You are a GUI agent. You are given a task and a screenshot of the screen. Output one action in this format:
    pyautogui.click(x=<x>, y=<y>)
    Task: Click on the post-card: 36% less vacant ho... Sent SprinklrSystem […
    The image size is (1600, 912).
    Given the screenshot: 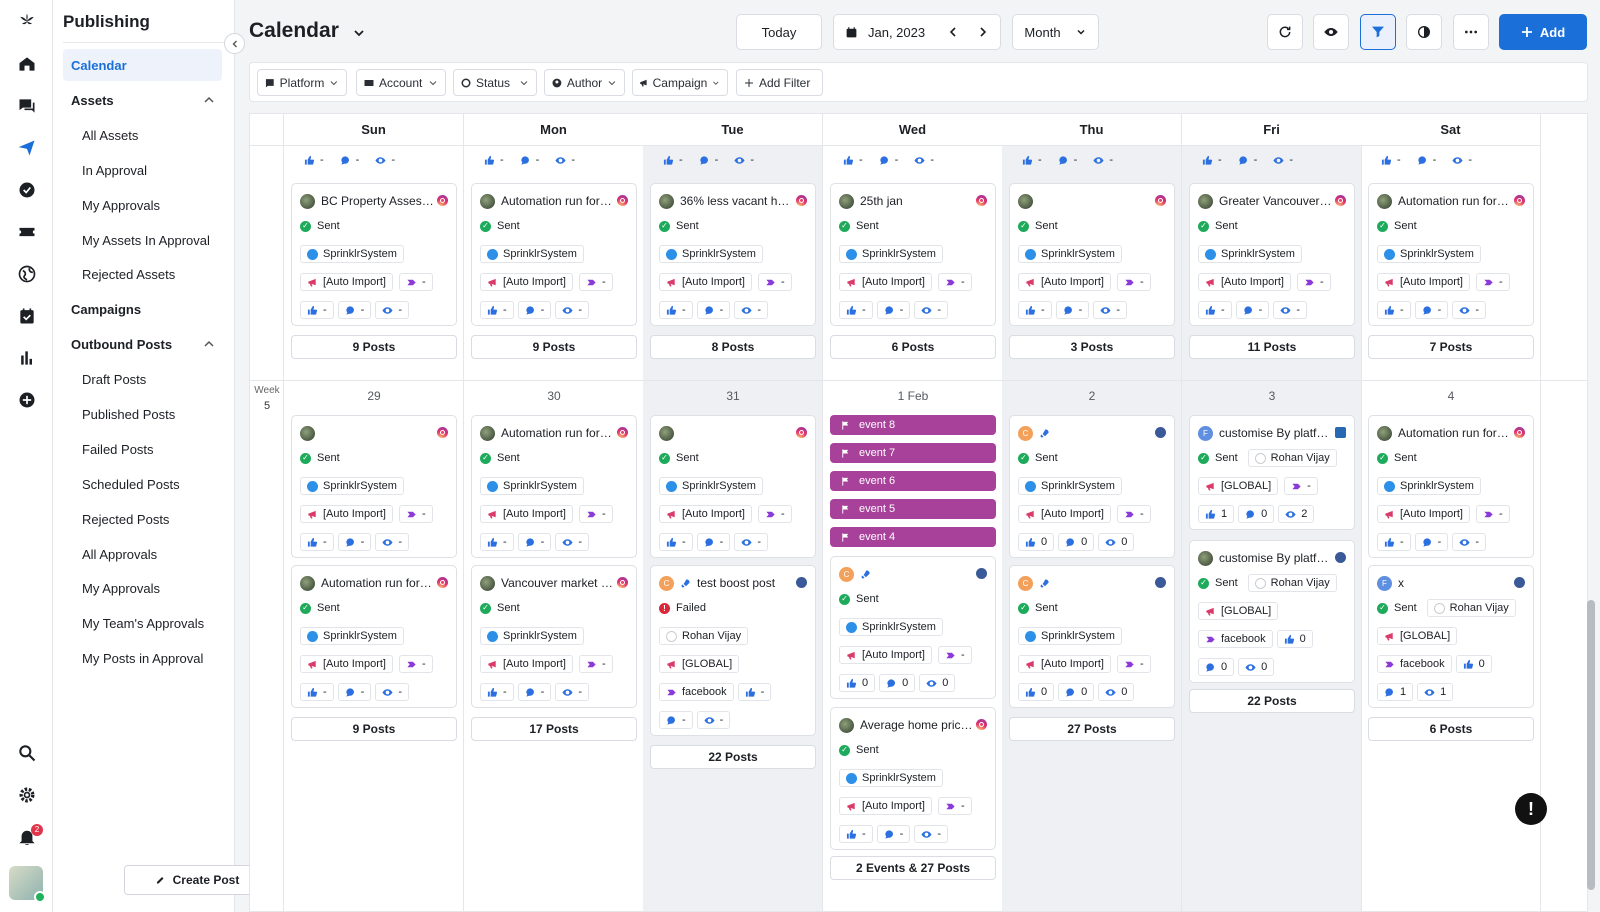 What is the action you would take?
    pyautogui.click(x=733, y=254)
    